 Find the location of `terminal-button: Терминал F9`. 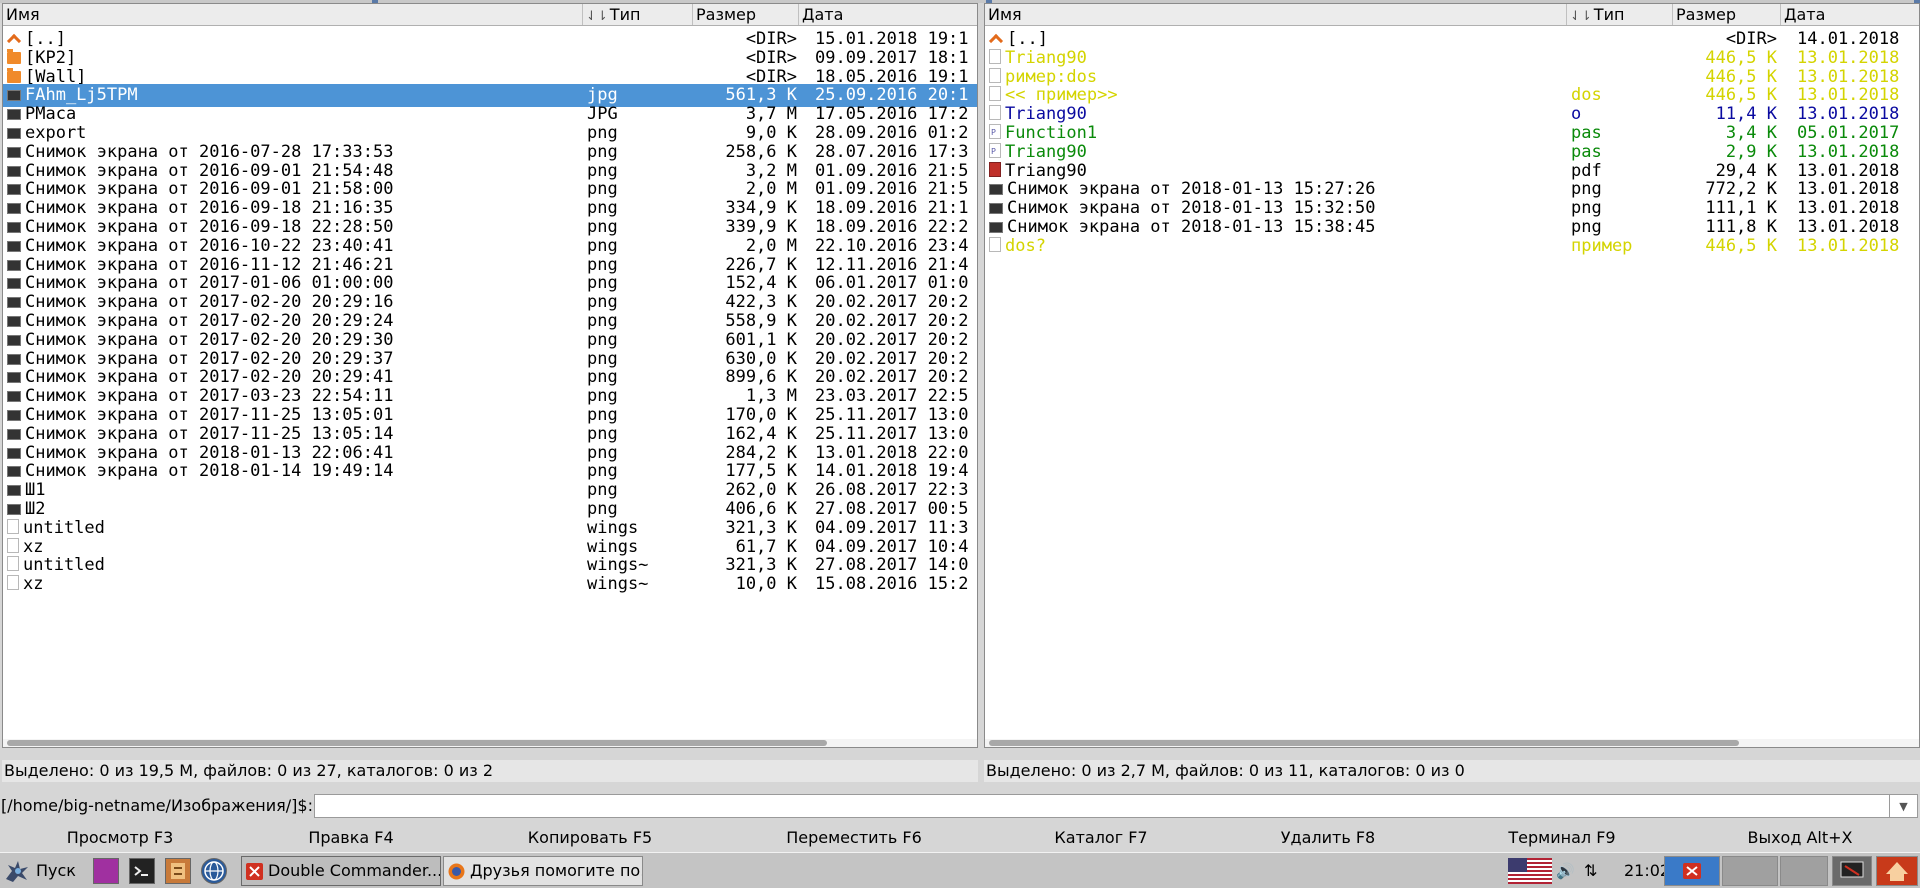

terminal-button: Терминал F9 is located at coordinates (1562, 838).